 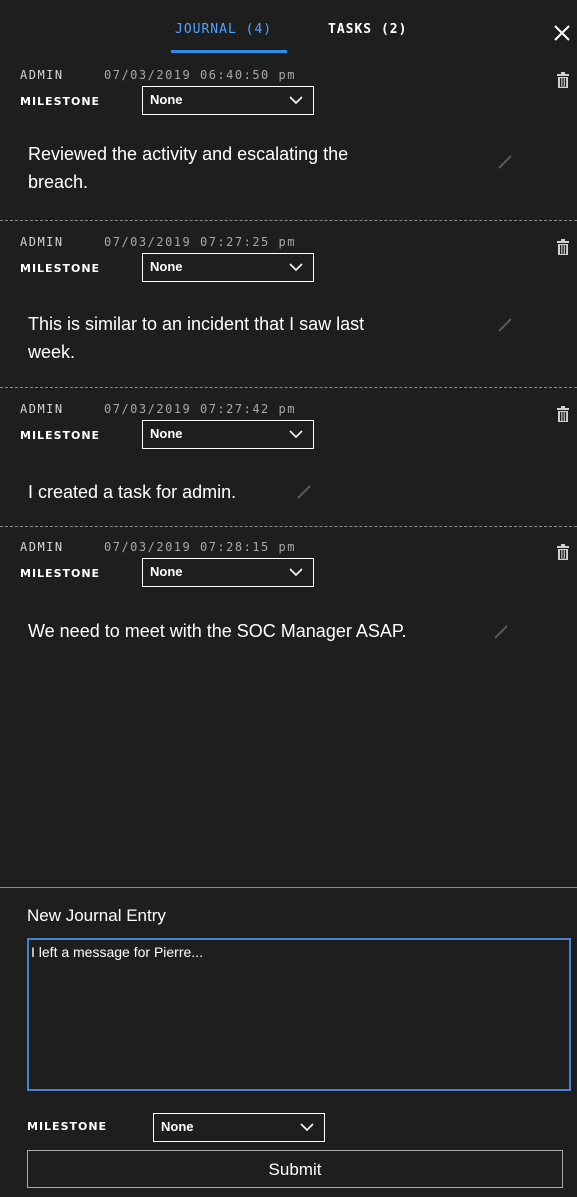 I want to click on new-entry-divider, so click(x=288, y=887).